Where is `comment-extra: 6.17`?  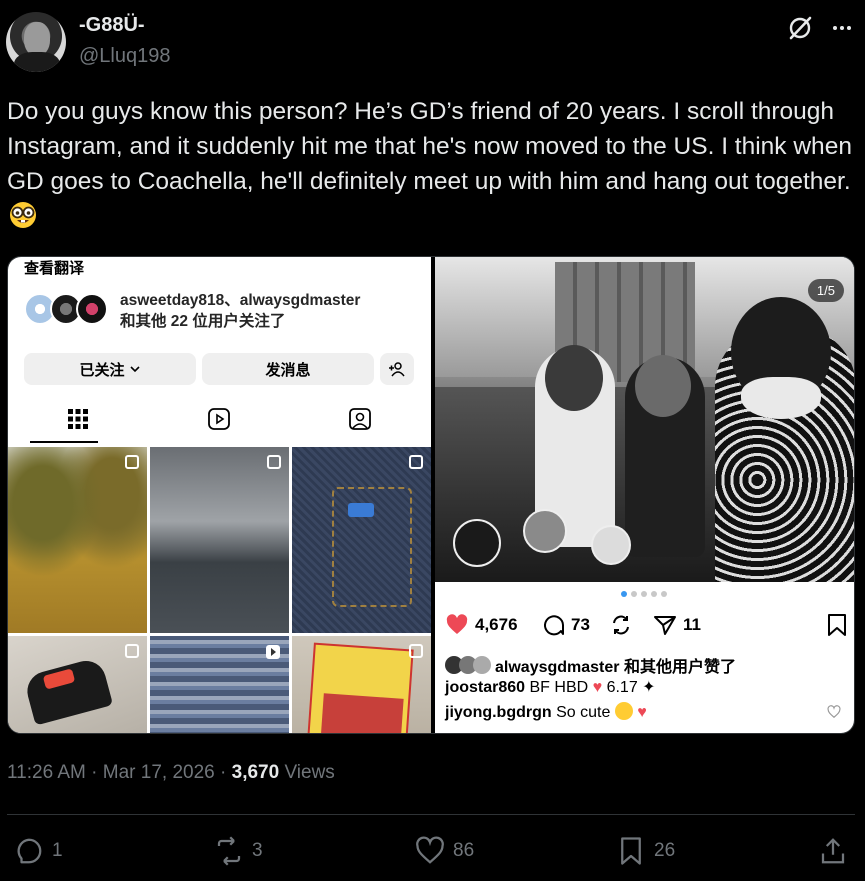 comment-extra: 6.17 is located at coordinates (622, 687).